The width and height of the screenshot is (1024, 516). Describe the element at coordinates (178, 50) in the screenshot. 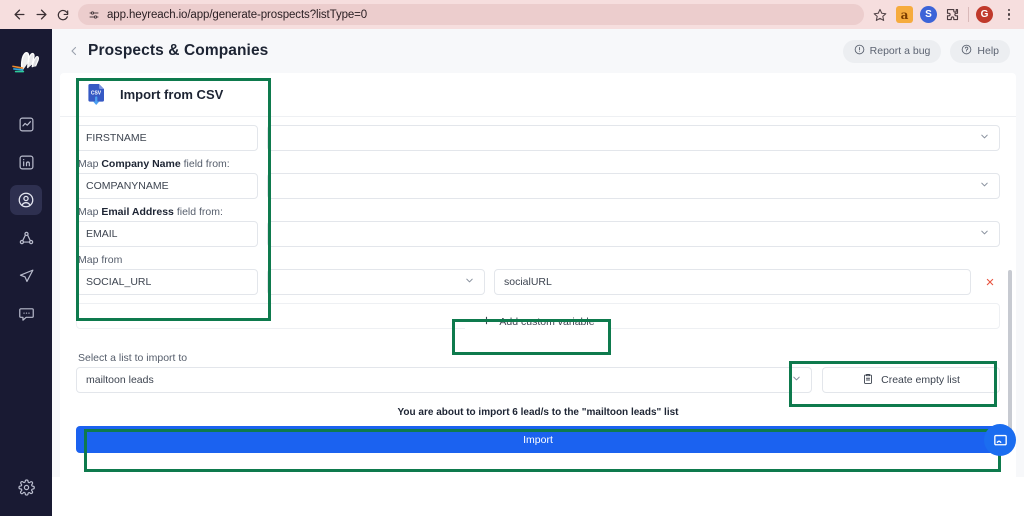

I see `page-title: Prospects & Companies` at that location.